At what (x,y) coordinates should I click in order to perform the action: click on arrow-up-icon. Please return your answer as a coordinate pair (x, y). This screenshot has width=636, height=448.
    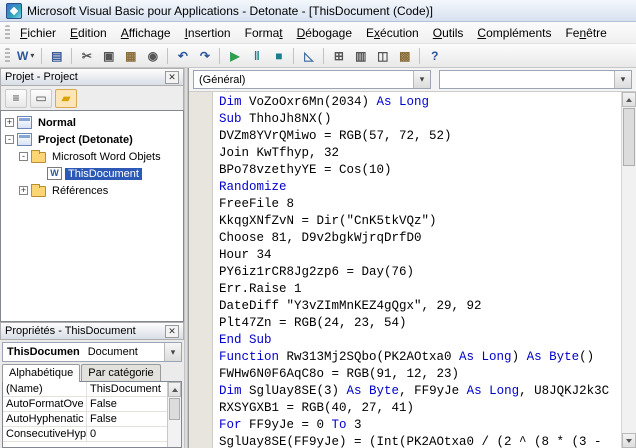
    Looking at the image, I should click on (174, 389).